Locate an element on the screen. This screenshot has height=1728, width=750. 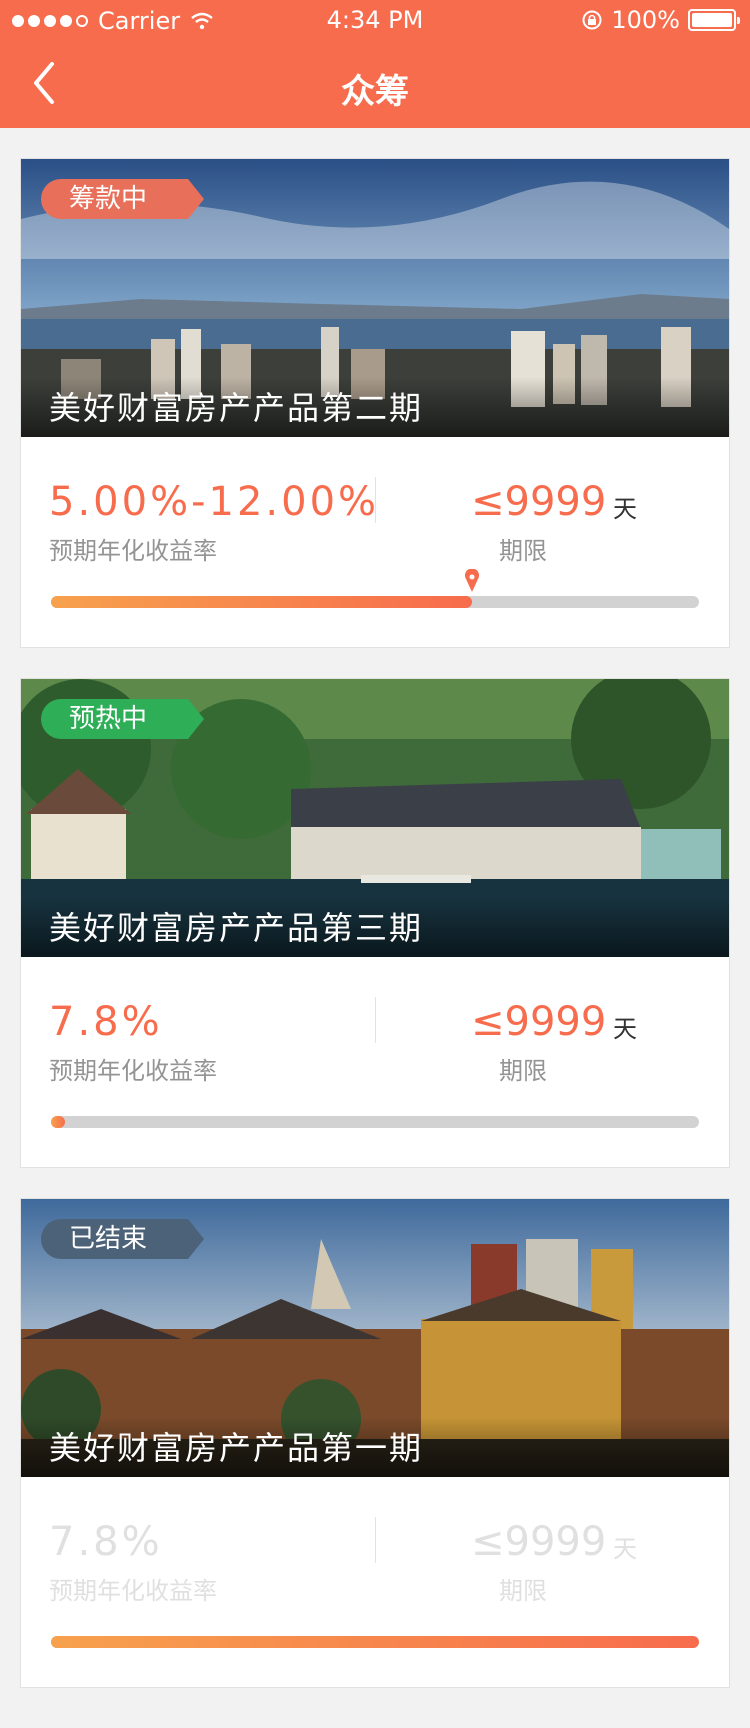
nav-bar: 众筹 is located at coordinates (375, 84).